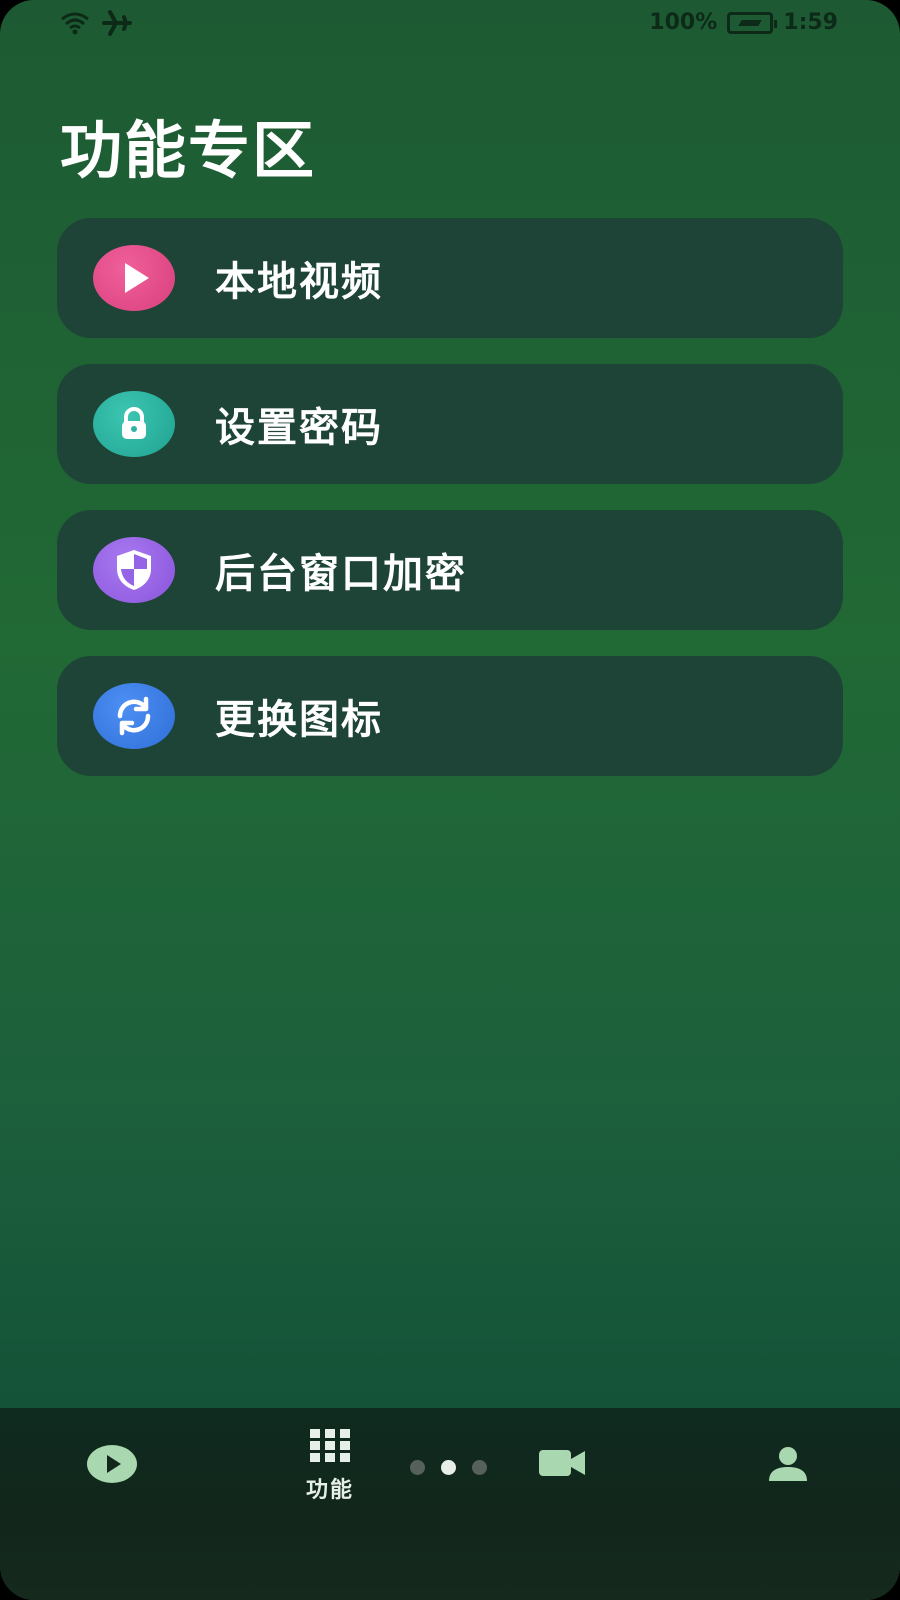 The width and height of the screenshot is (900, 1600). What do you see at coordinates (450, 424) in the screenshot?
I see `menu-item-set-password: 设置密码` at bounding box center [450, 424].